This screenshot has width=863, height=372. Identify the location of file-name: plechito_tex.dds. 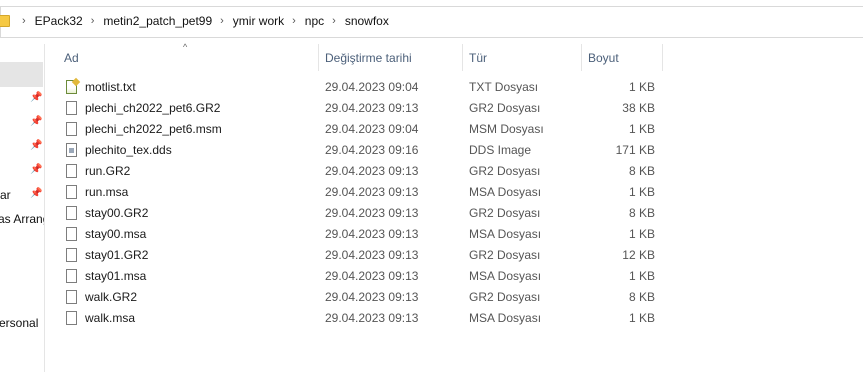
(128, 150).